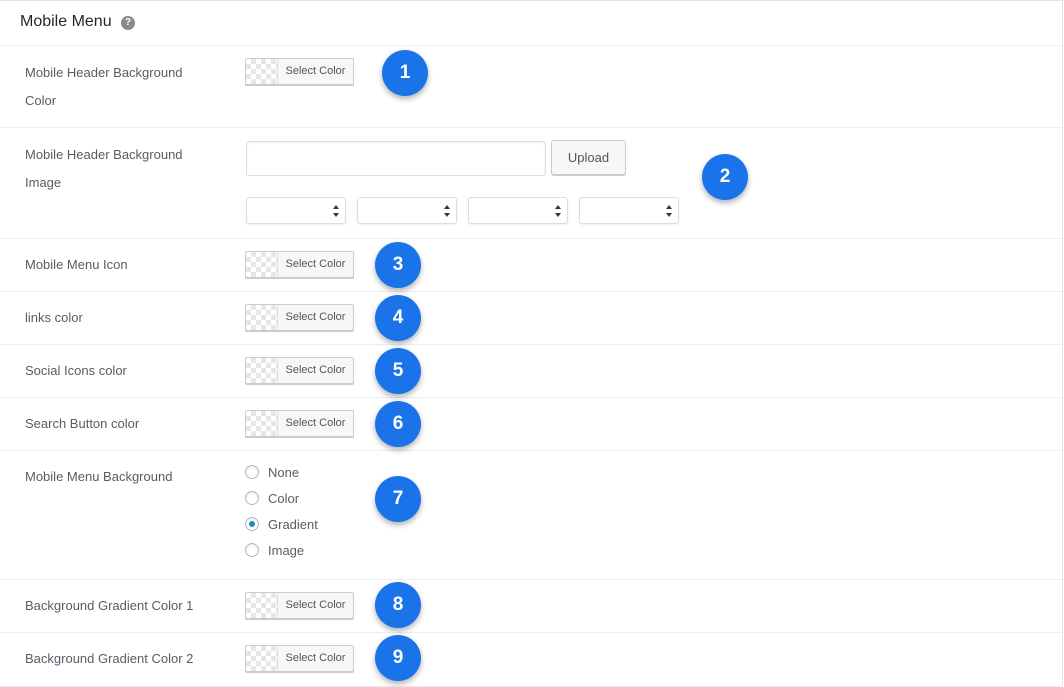 This screenshot has width=1064, height=687. What do you see at coordinates (407, 210) in the screenshot?
I see `bg-position-select` at bounding box center [407, 210].